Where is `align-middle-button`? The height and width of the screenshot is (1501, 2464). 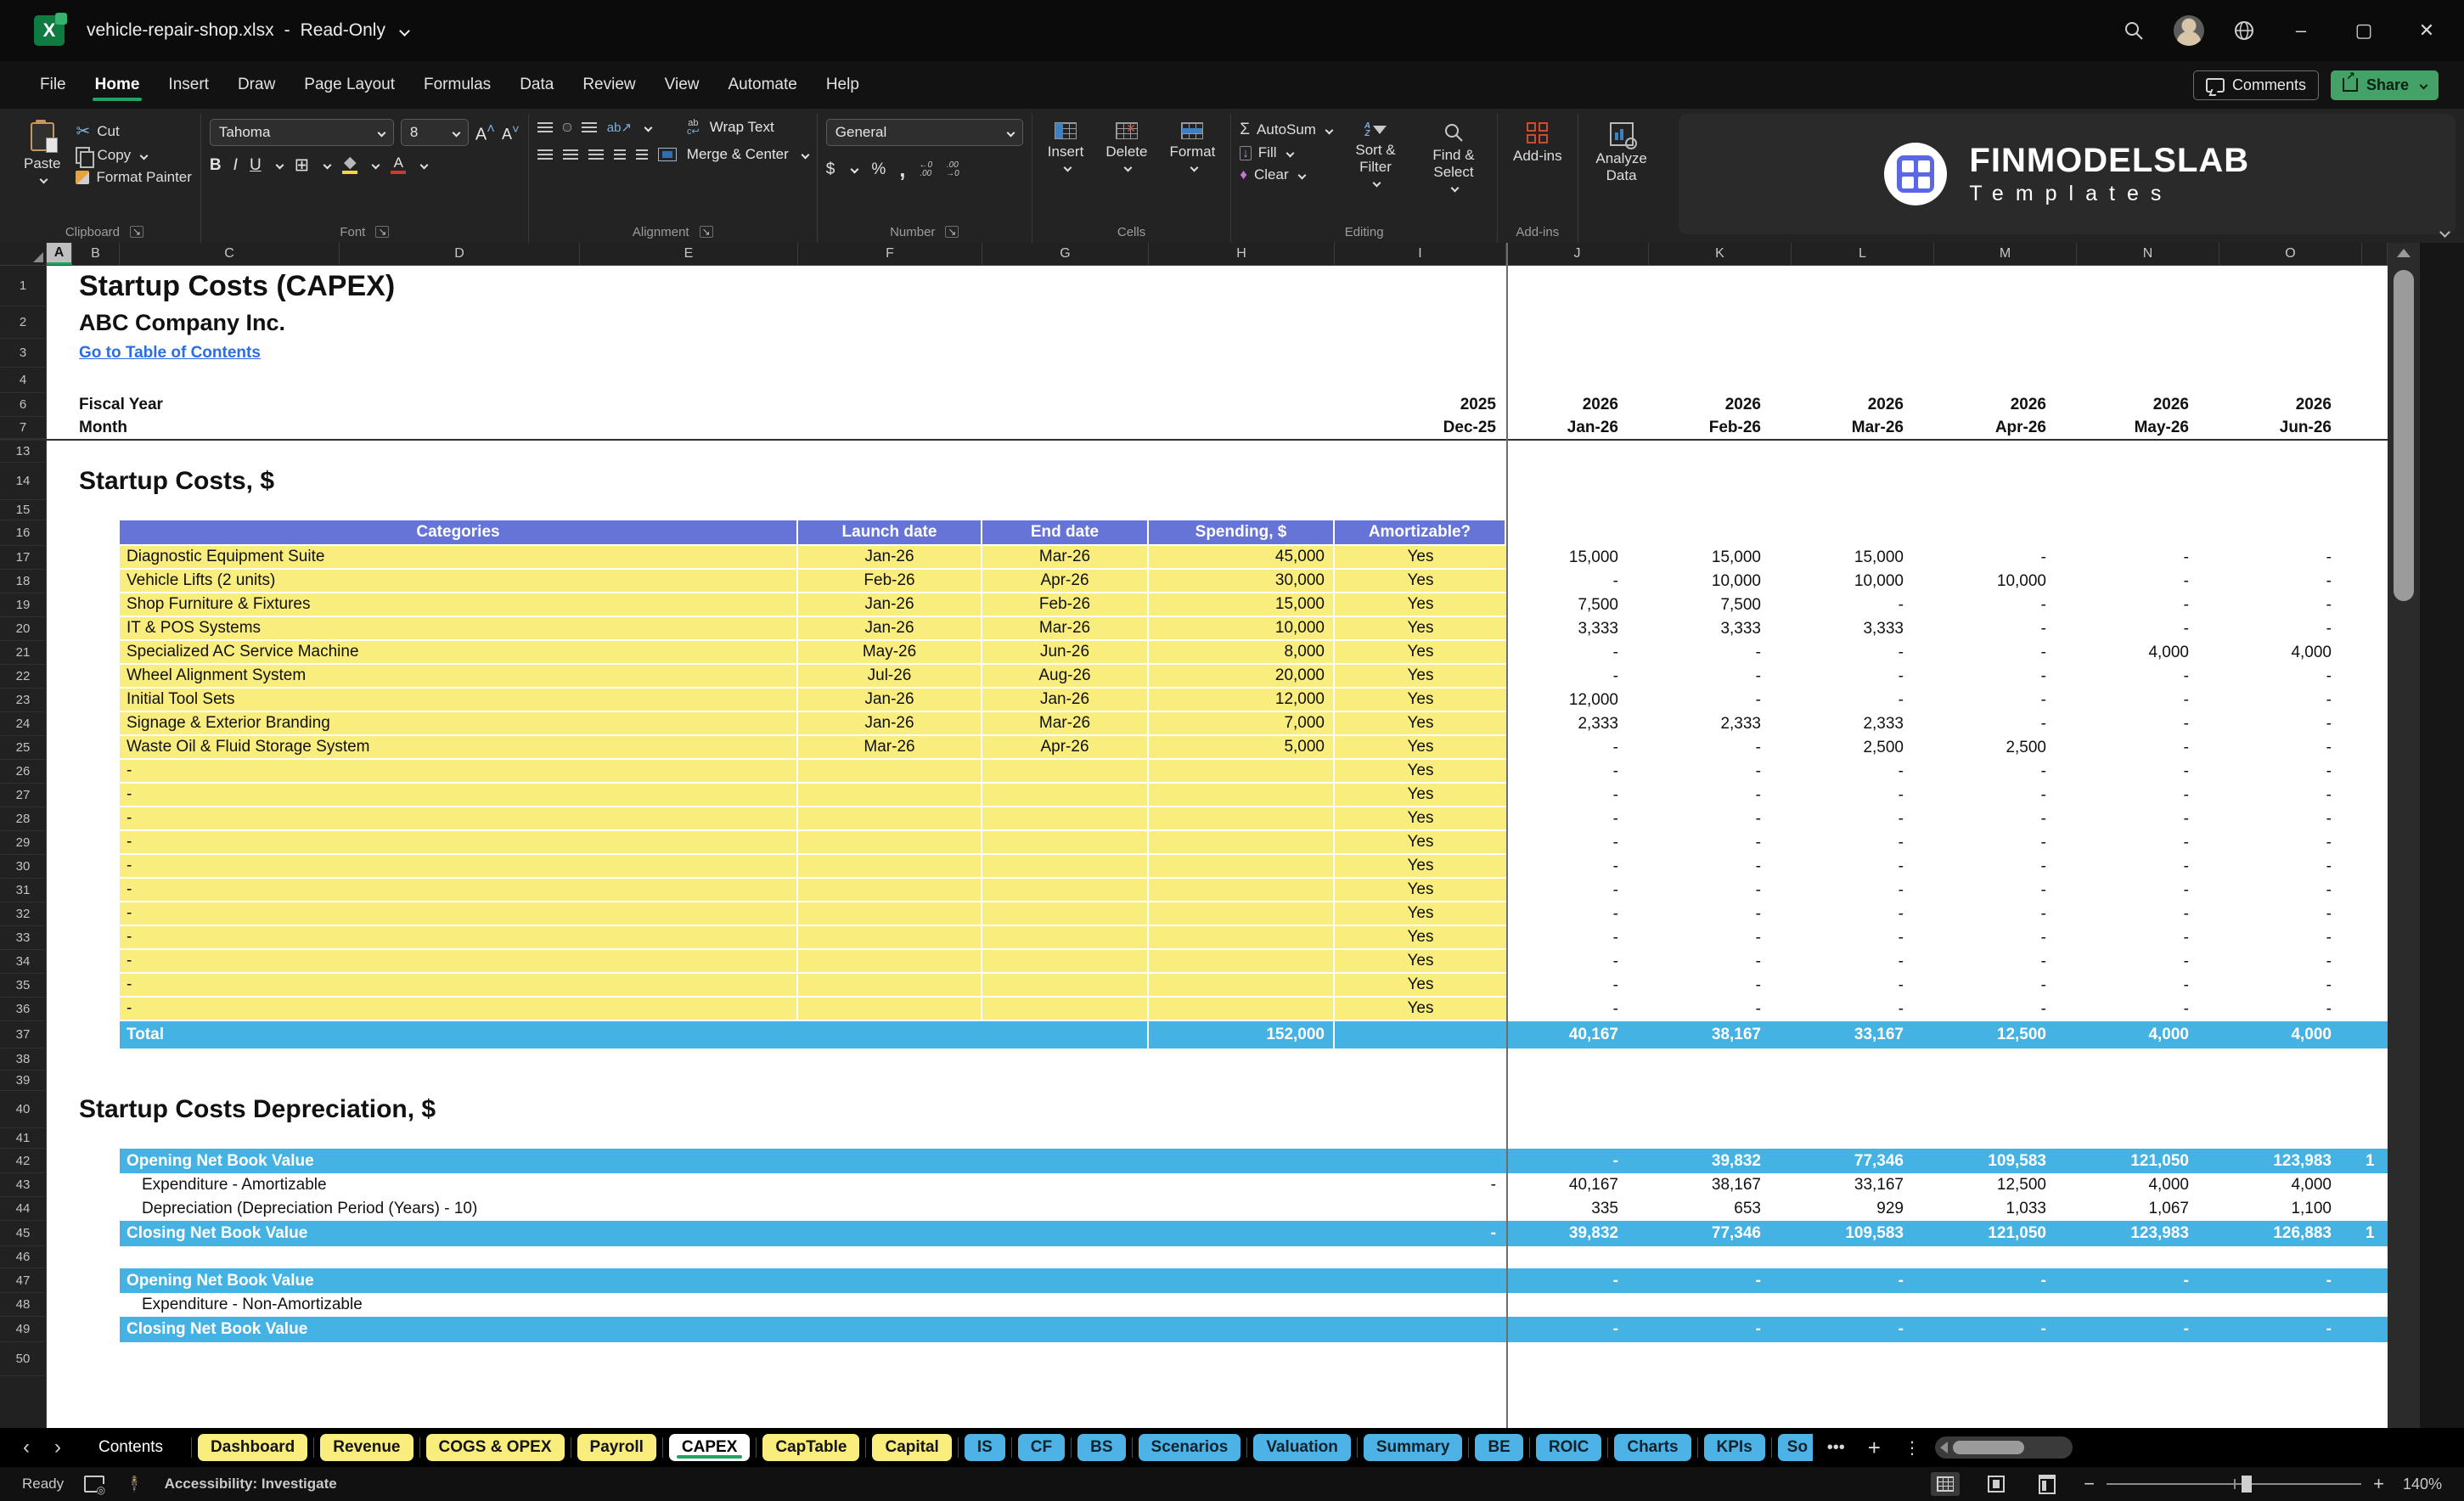
align-middle-button is located at coordinates (566, 127).